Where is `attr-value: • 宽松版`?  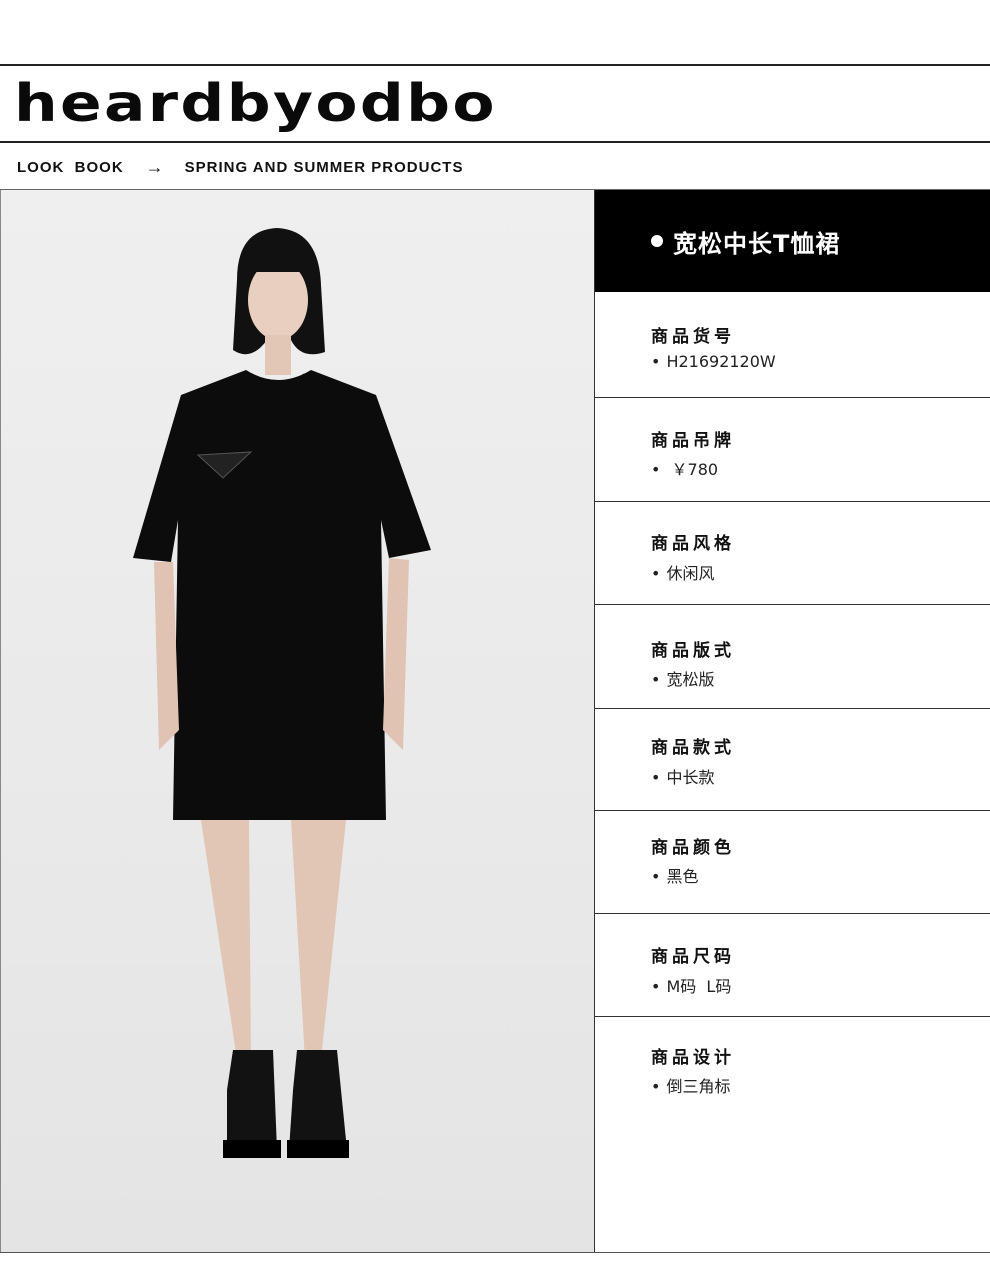 attr-value: • 宽松版 is located at coordinates (683, 679).